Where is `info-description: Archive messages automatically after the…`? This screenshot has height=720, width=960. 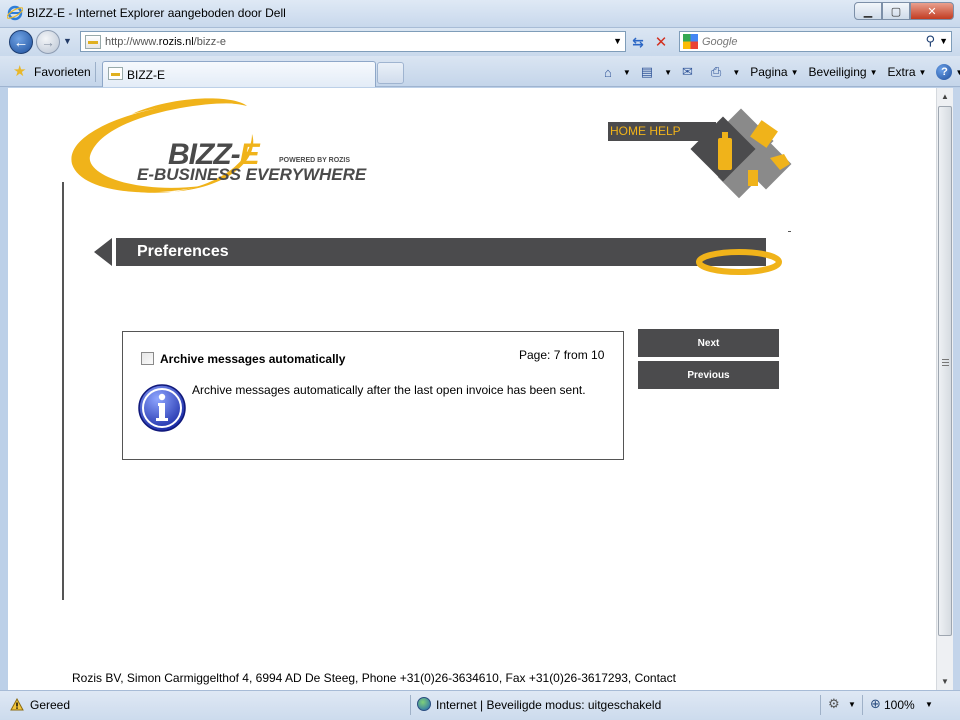 info-description: Archive messages automatically after the… is located at coordinates (389, 390).